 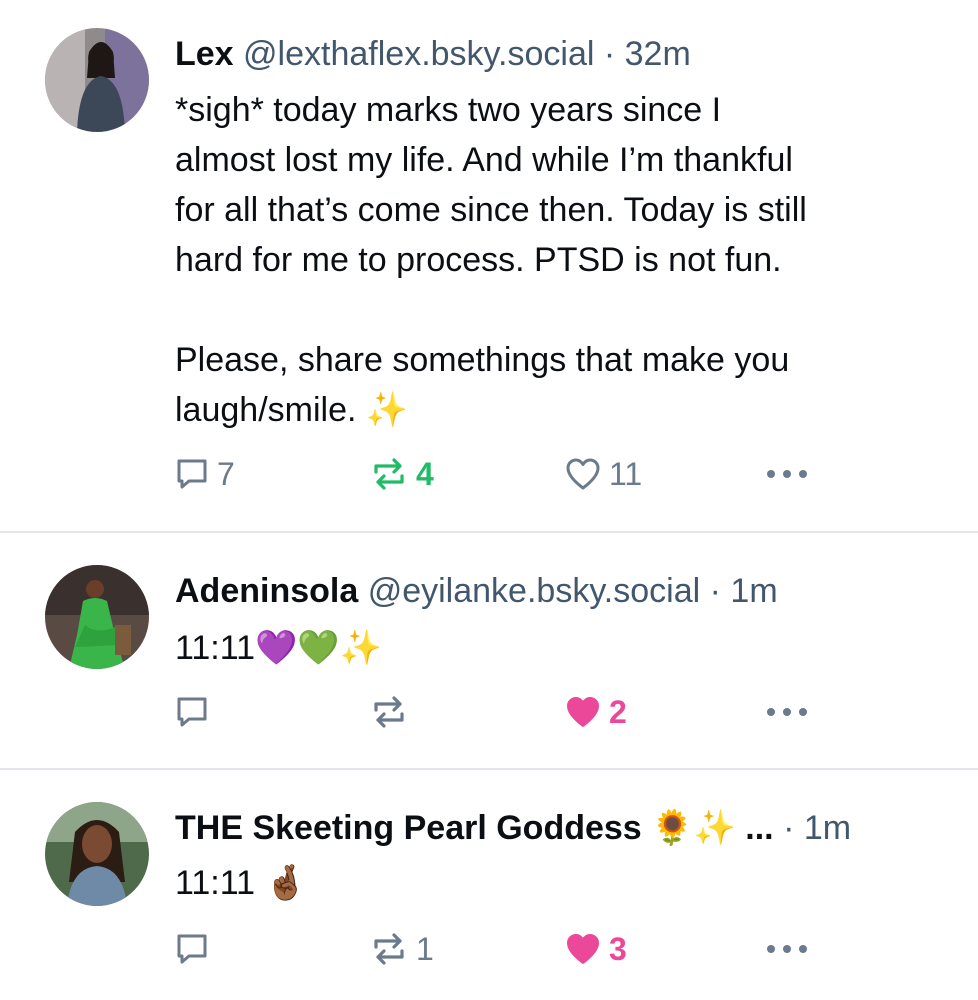 I want to click on post-header: Adeninsola @eyilanke.bsky.social · 1m, so click(x=561, y=591).